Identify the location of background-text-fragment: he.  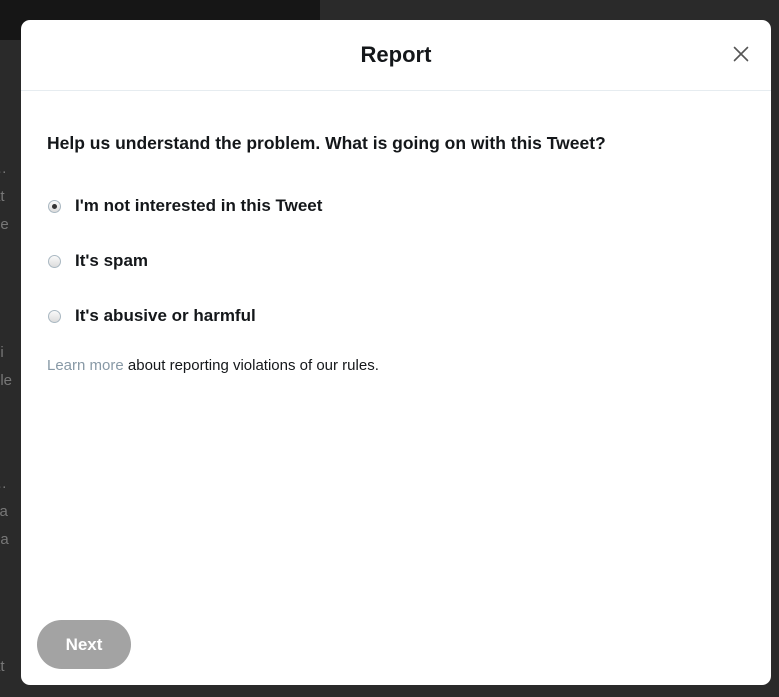
(4, 224).